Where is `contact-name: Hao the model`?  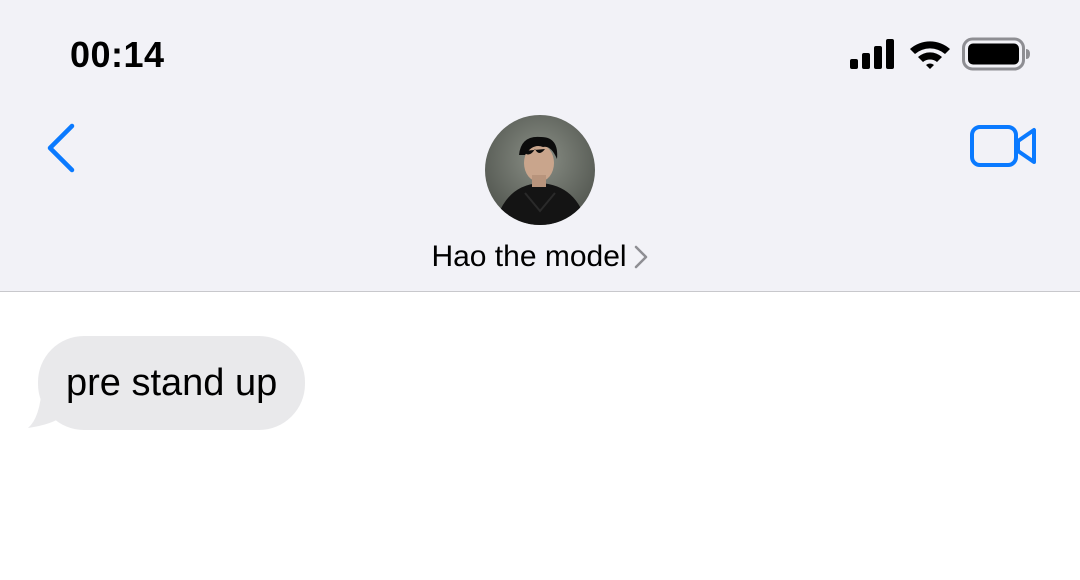
contact-name: Hao the model is located at coordinates (529, 256).